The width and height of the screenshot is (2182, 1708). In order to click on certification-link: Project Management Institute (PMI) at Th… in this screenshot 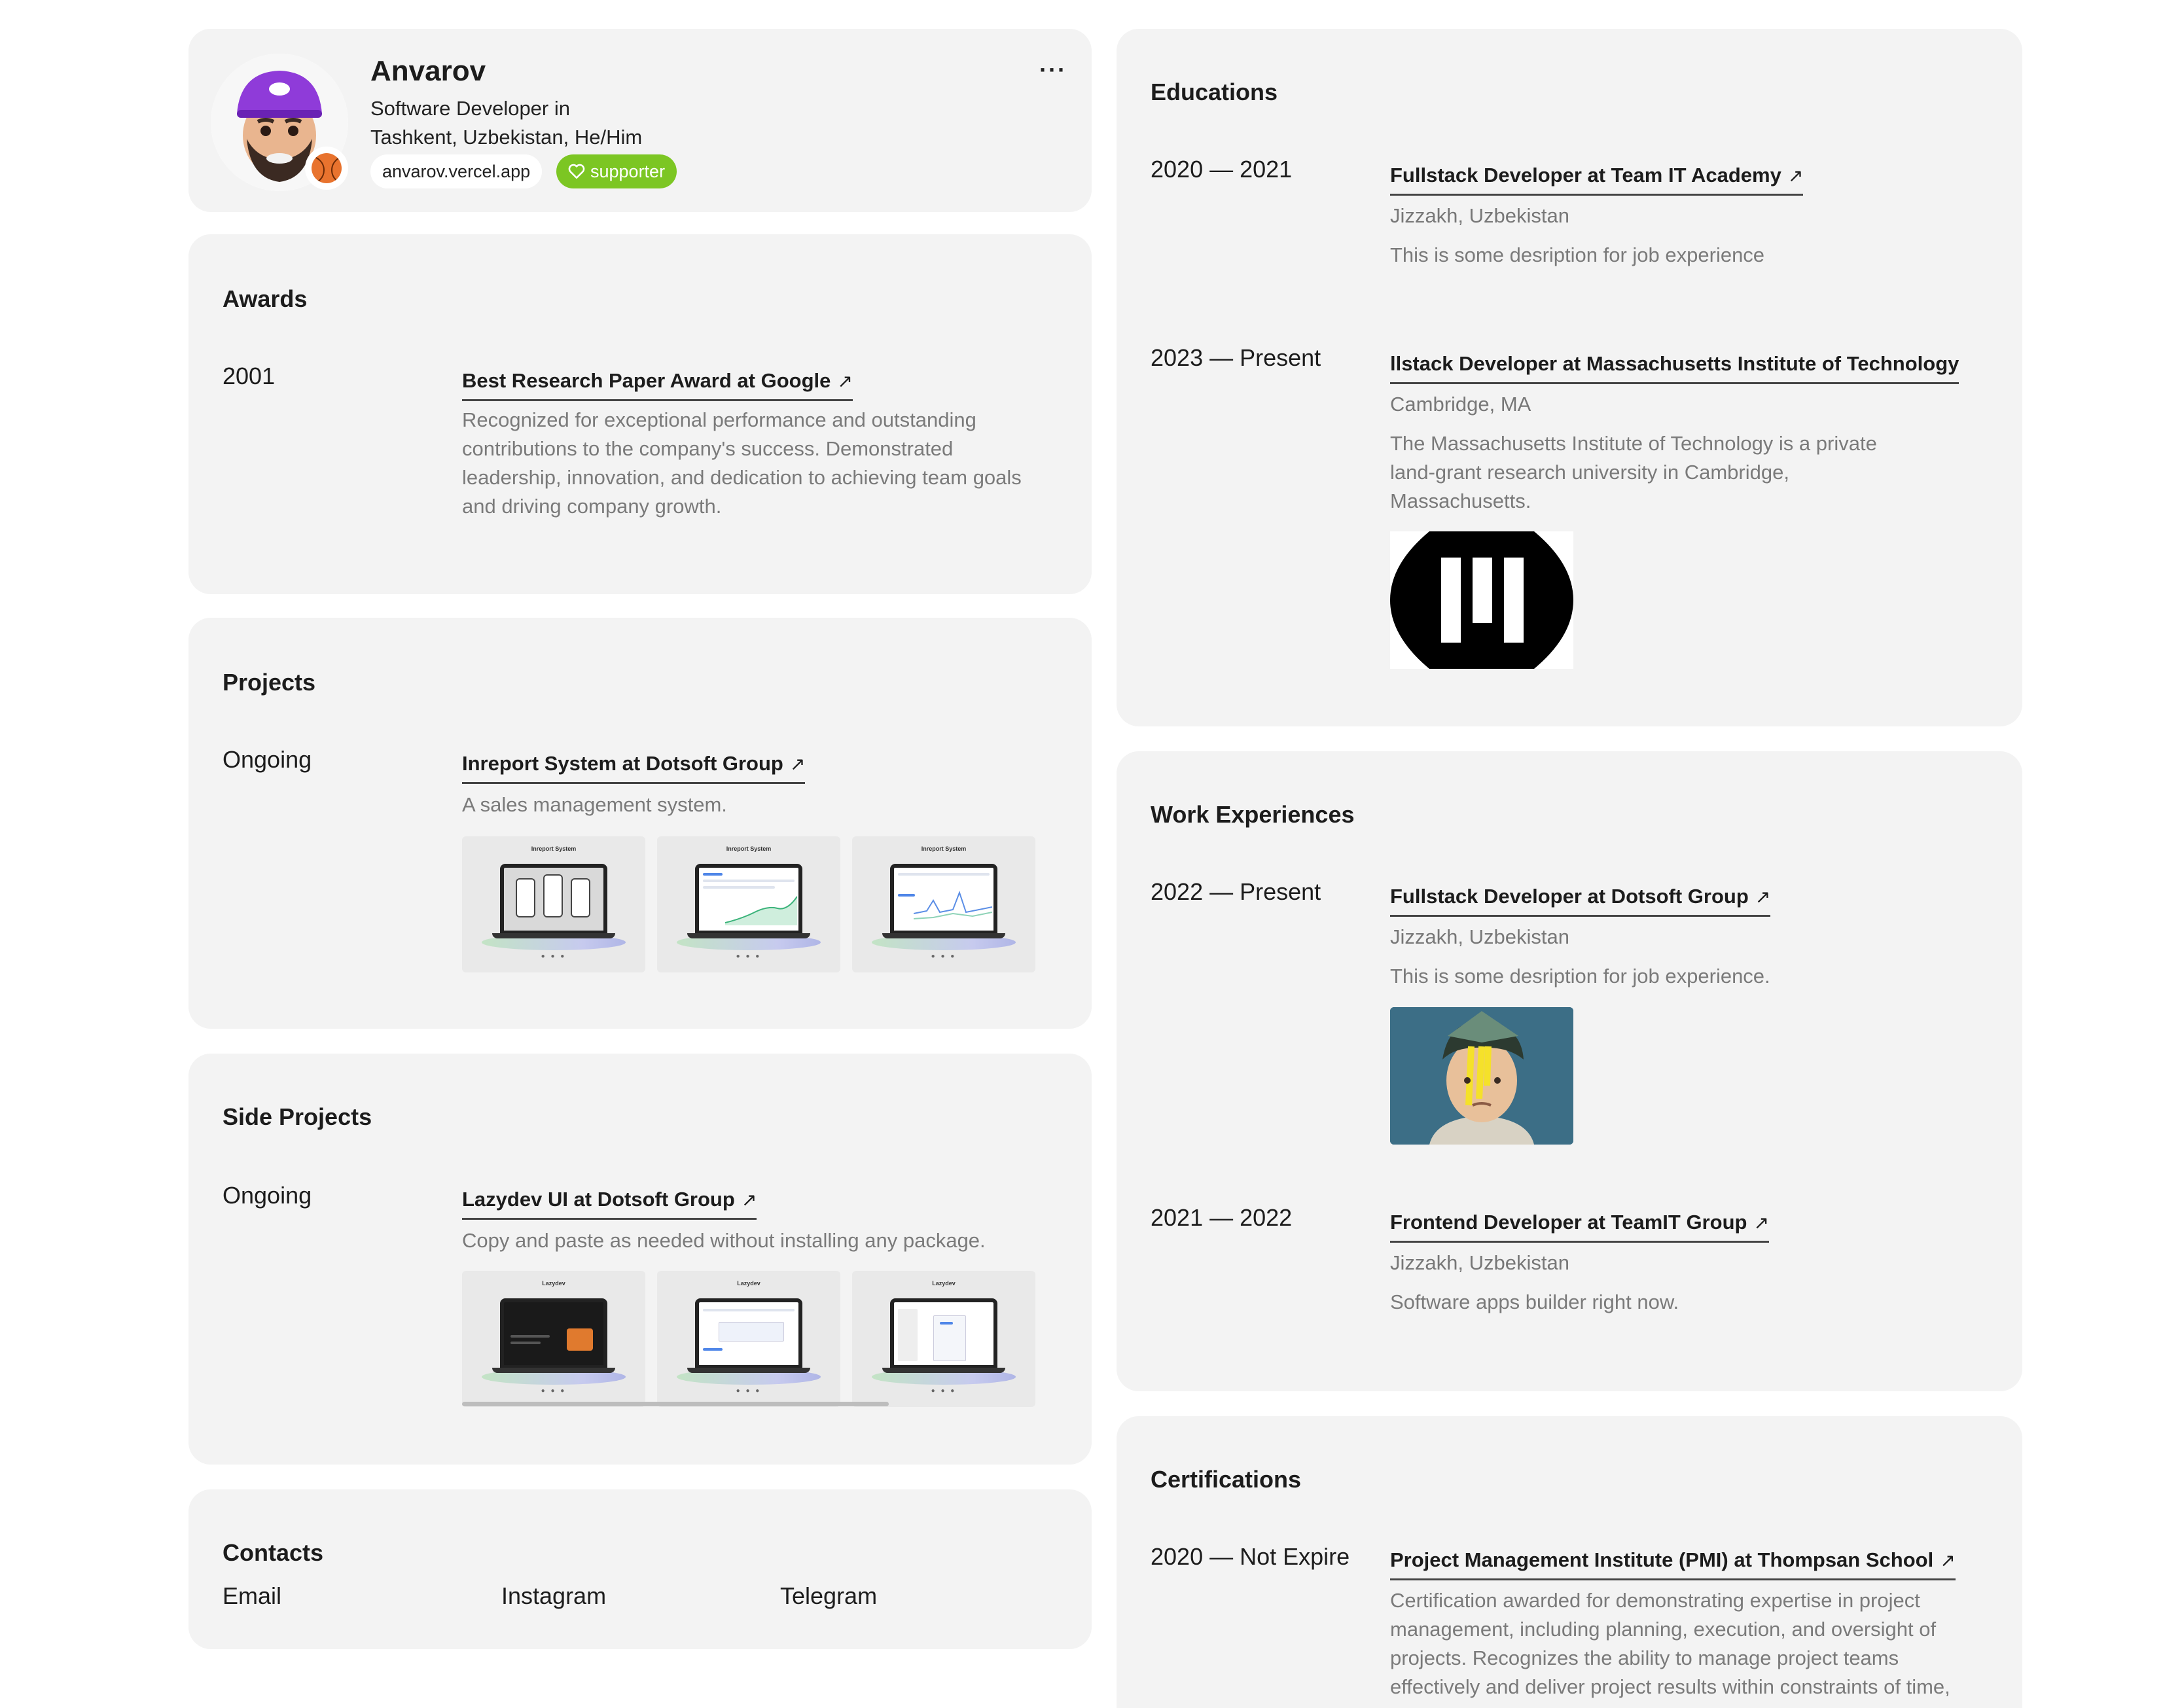, I will do `click(1673, 1564)`.